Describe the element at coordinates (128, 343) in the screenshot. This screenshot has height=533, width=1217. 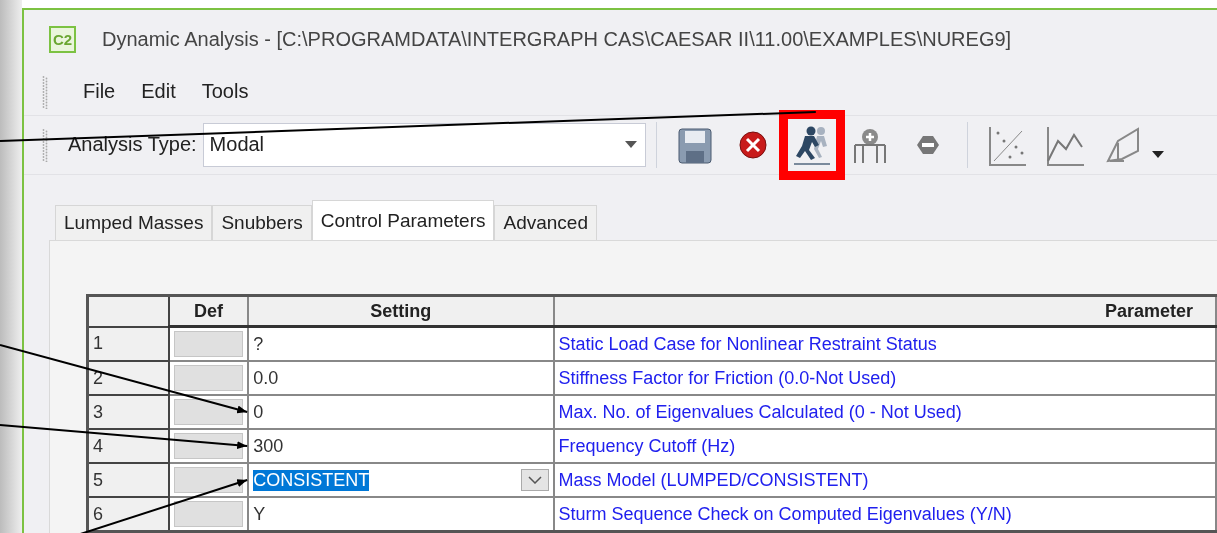
I see `row-number: 1` at that location.